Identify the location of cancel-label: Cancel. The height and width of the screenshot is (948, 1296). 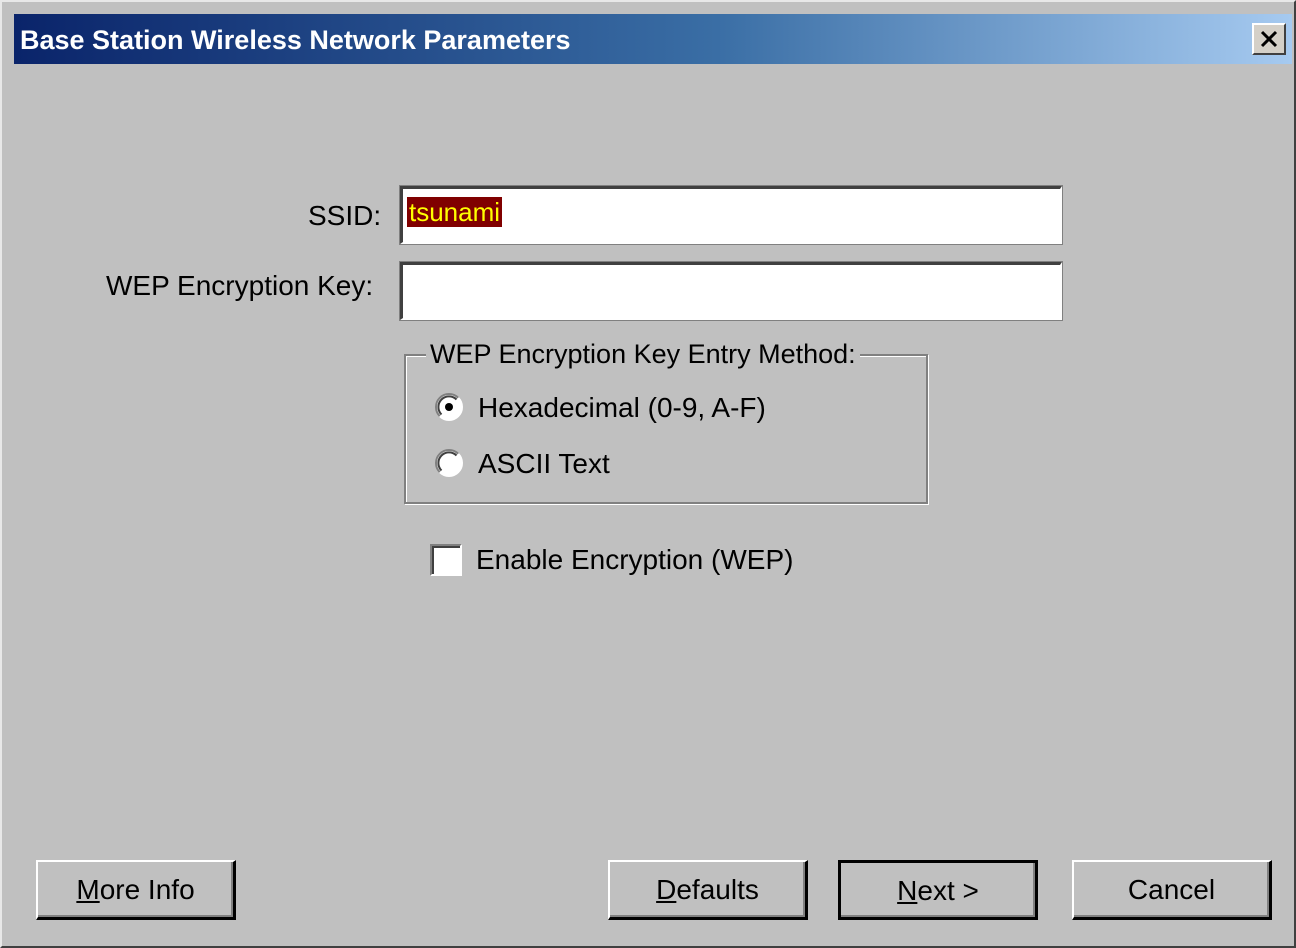
(1171, 889).